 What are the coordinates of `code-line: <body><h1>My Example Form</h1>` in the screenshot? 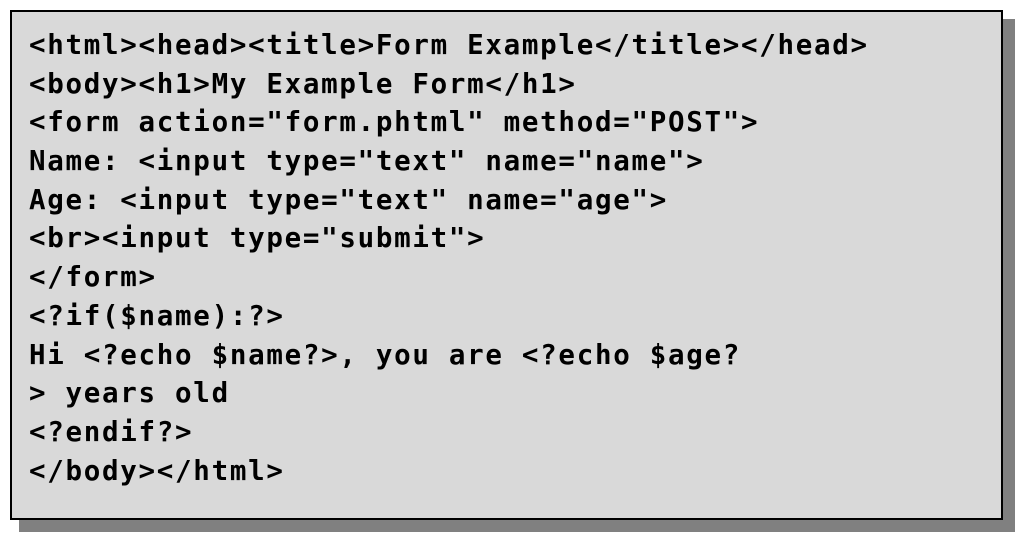 It's located at (303, 83).